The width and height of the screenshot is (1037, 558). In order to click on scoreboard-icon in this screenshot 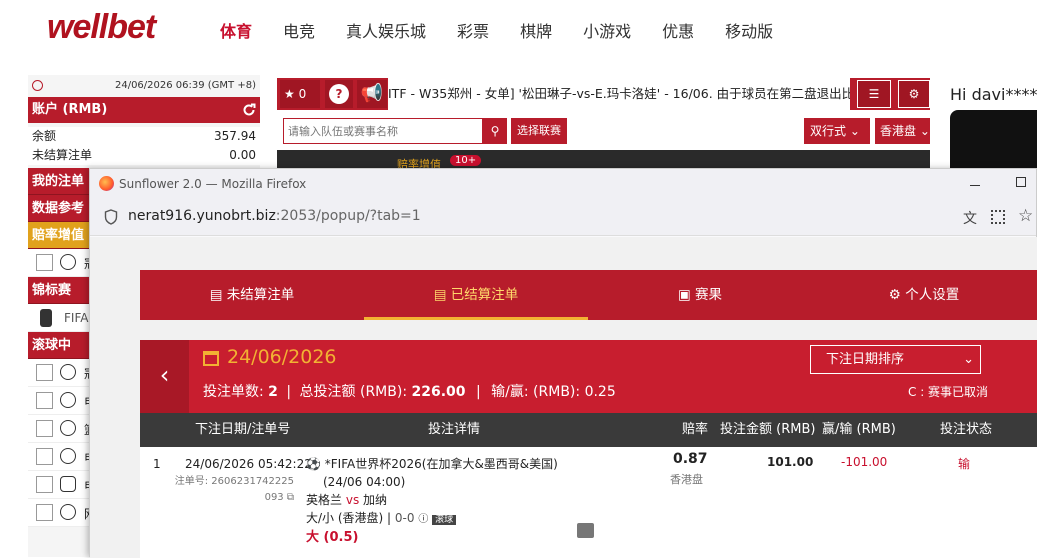, I will do `click(585, 530)`.